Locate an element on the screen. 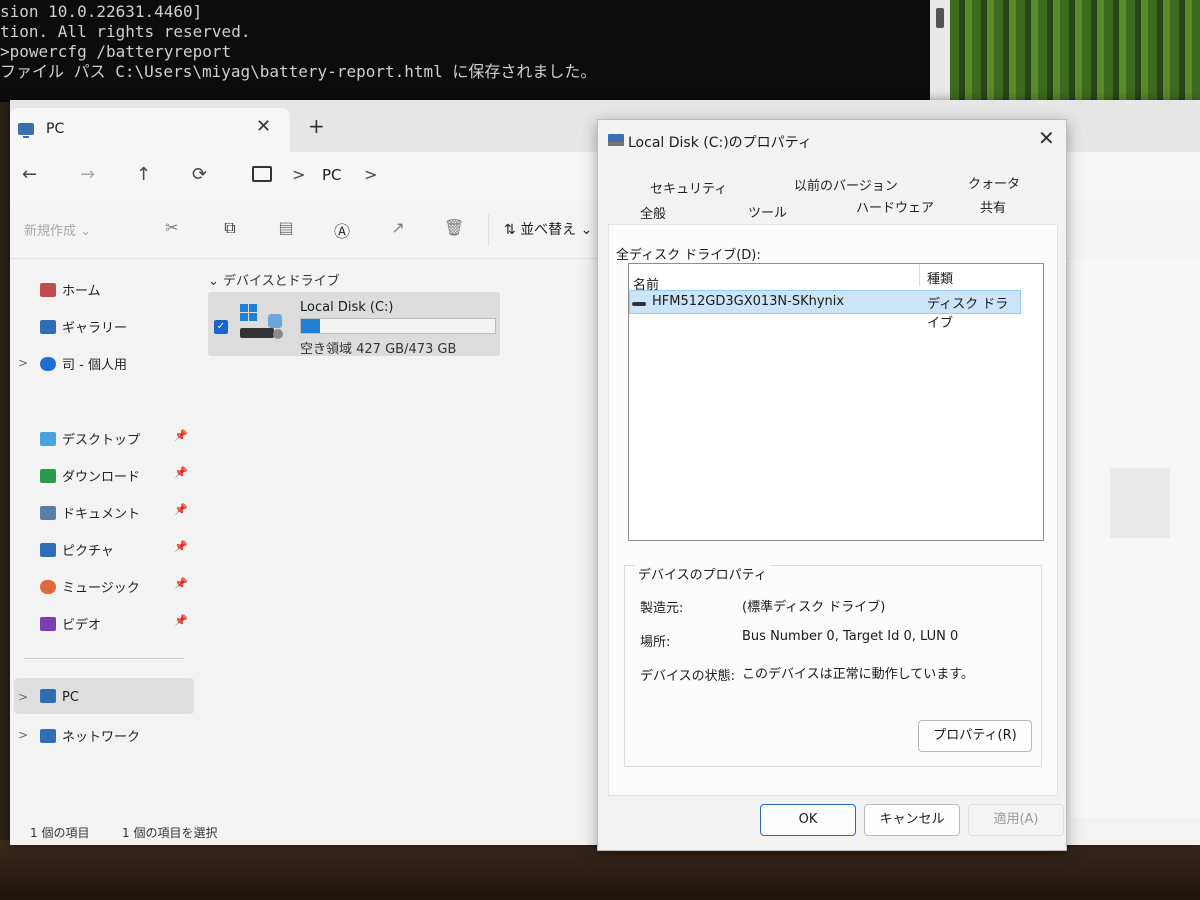 Image resolution: width=1200 pixels, height=900 pixels. properties-button: プロパティ(R) is located at coordinates (975, 736).